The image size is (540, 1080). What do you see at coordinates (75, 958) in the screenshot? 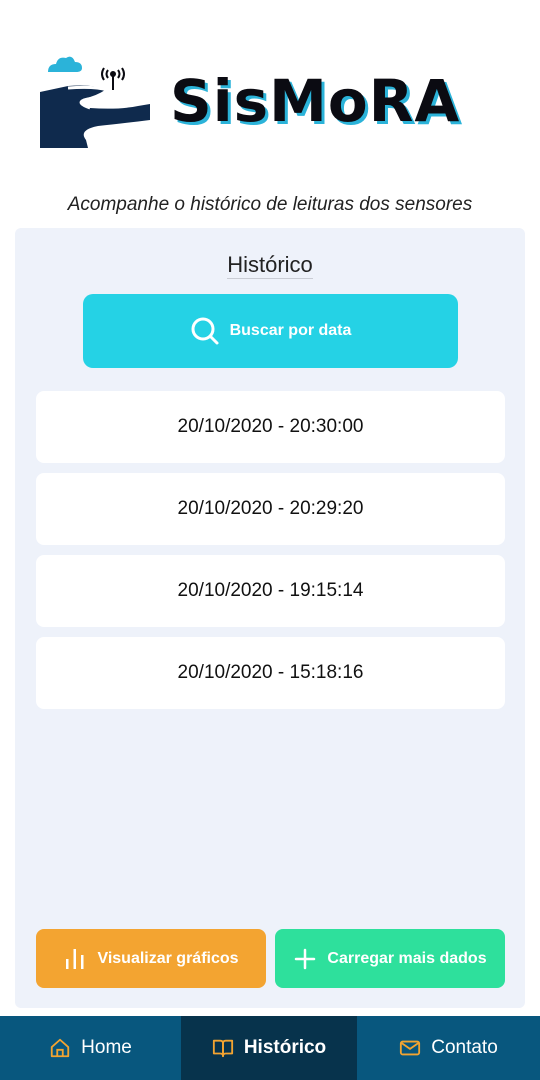
I see `bar-chart-icon` at bounding box center [75, 958].